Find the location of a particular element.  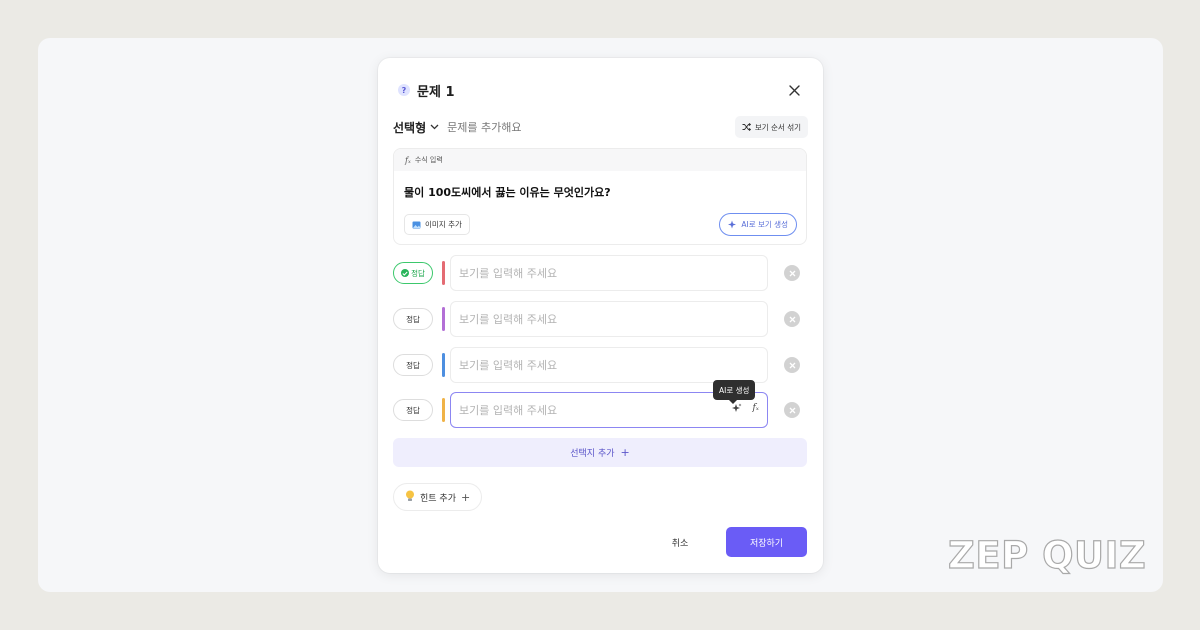

sparkle-icon is located at coordinates (732, 224).